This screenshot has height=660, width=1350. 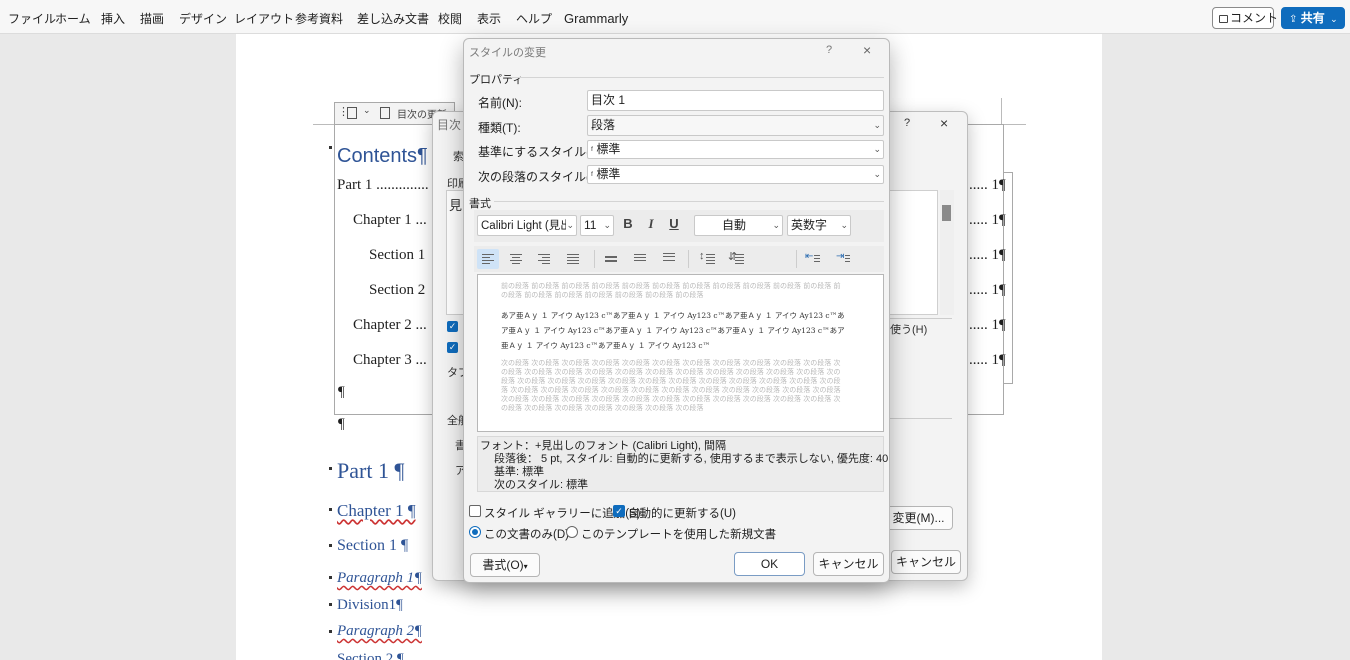 I want to click on heading-section: Section 1 ¶, so click(x=372, y=546).